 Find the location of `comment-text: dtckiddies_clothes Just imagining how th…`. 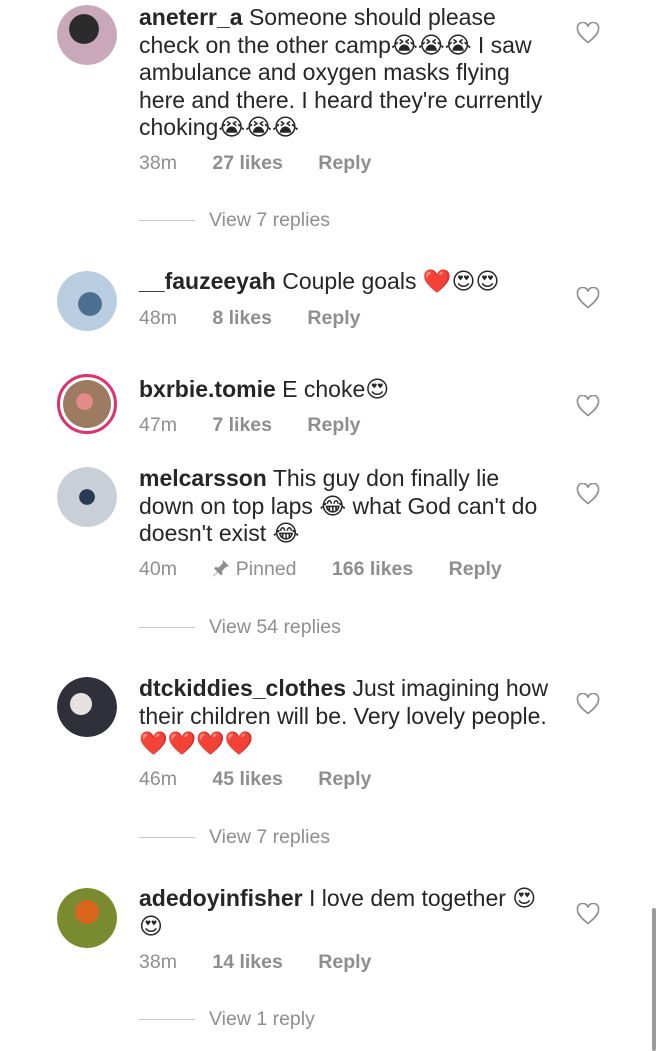

comment-text: dtckiddies_clothes Just imagining how th… is located at coordinates (349, 716).